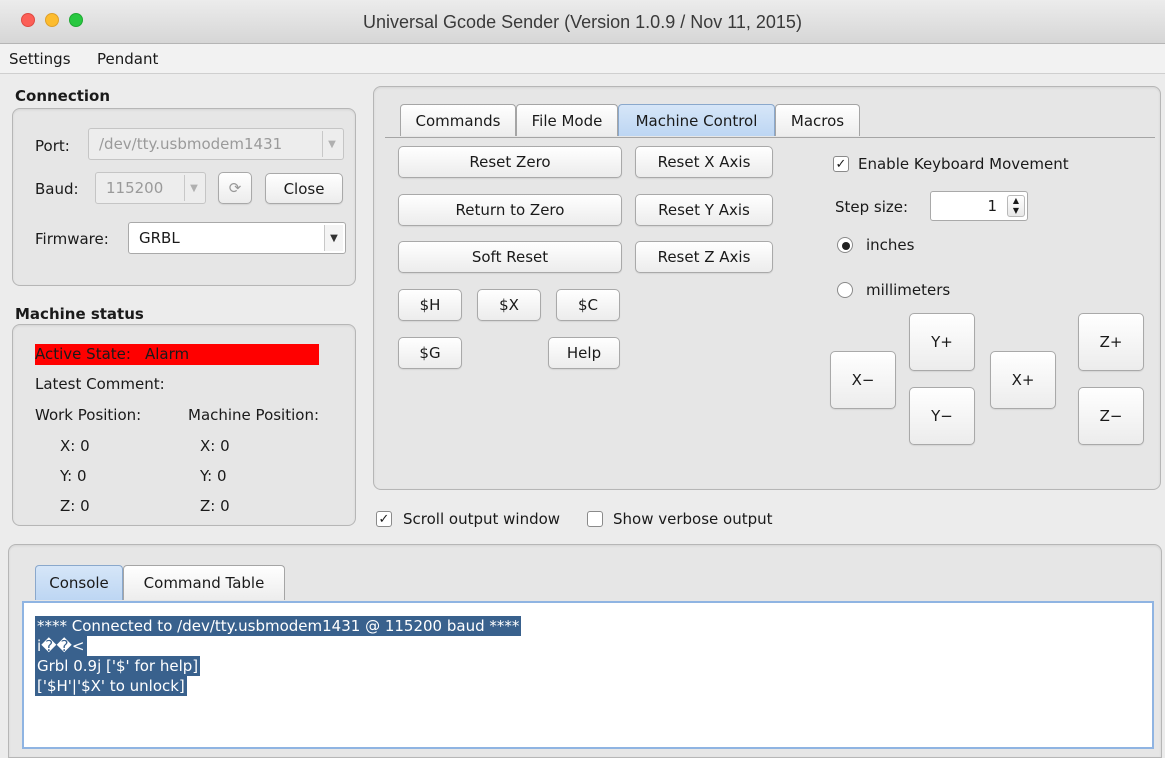 This screenshot has height=758, width=1165. I want to click on step-size-label: Step size:, so click(872, 207).